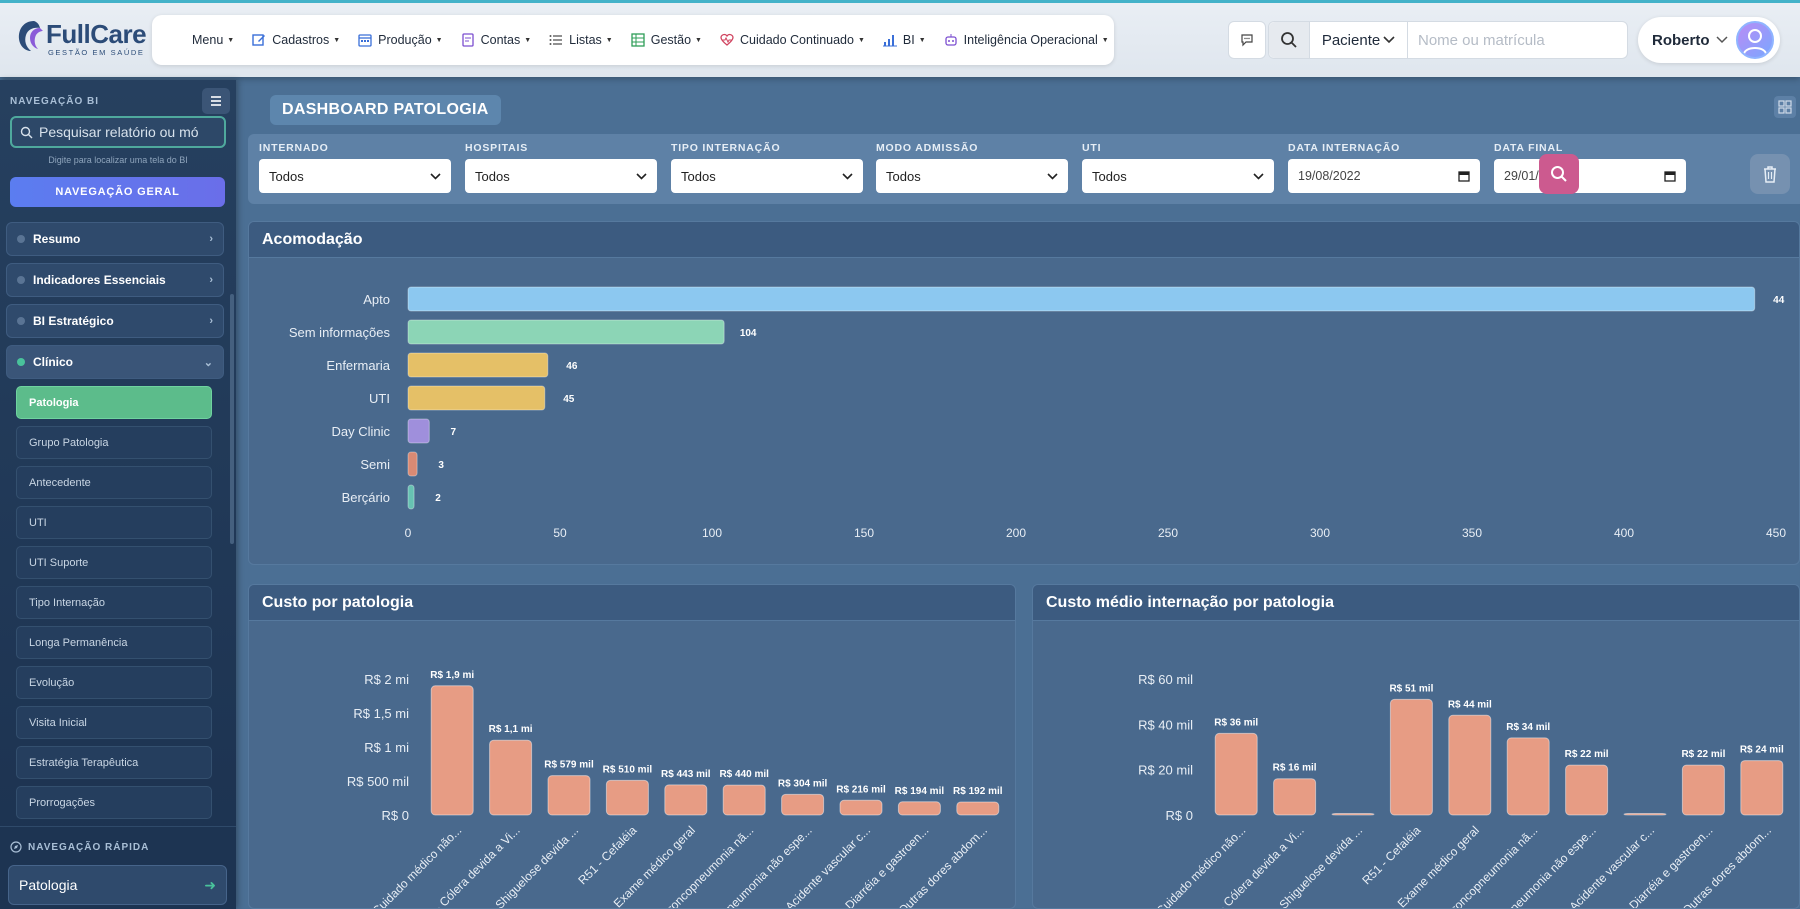 The height and width of the screenshot is (909, 1800). What do you see at coordinates (294, 148) in the screenshot?
I see `filter-label: INTERNADO` at bounding box center [294, 148].